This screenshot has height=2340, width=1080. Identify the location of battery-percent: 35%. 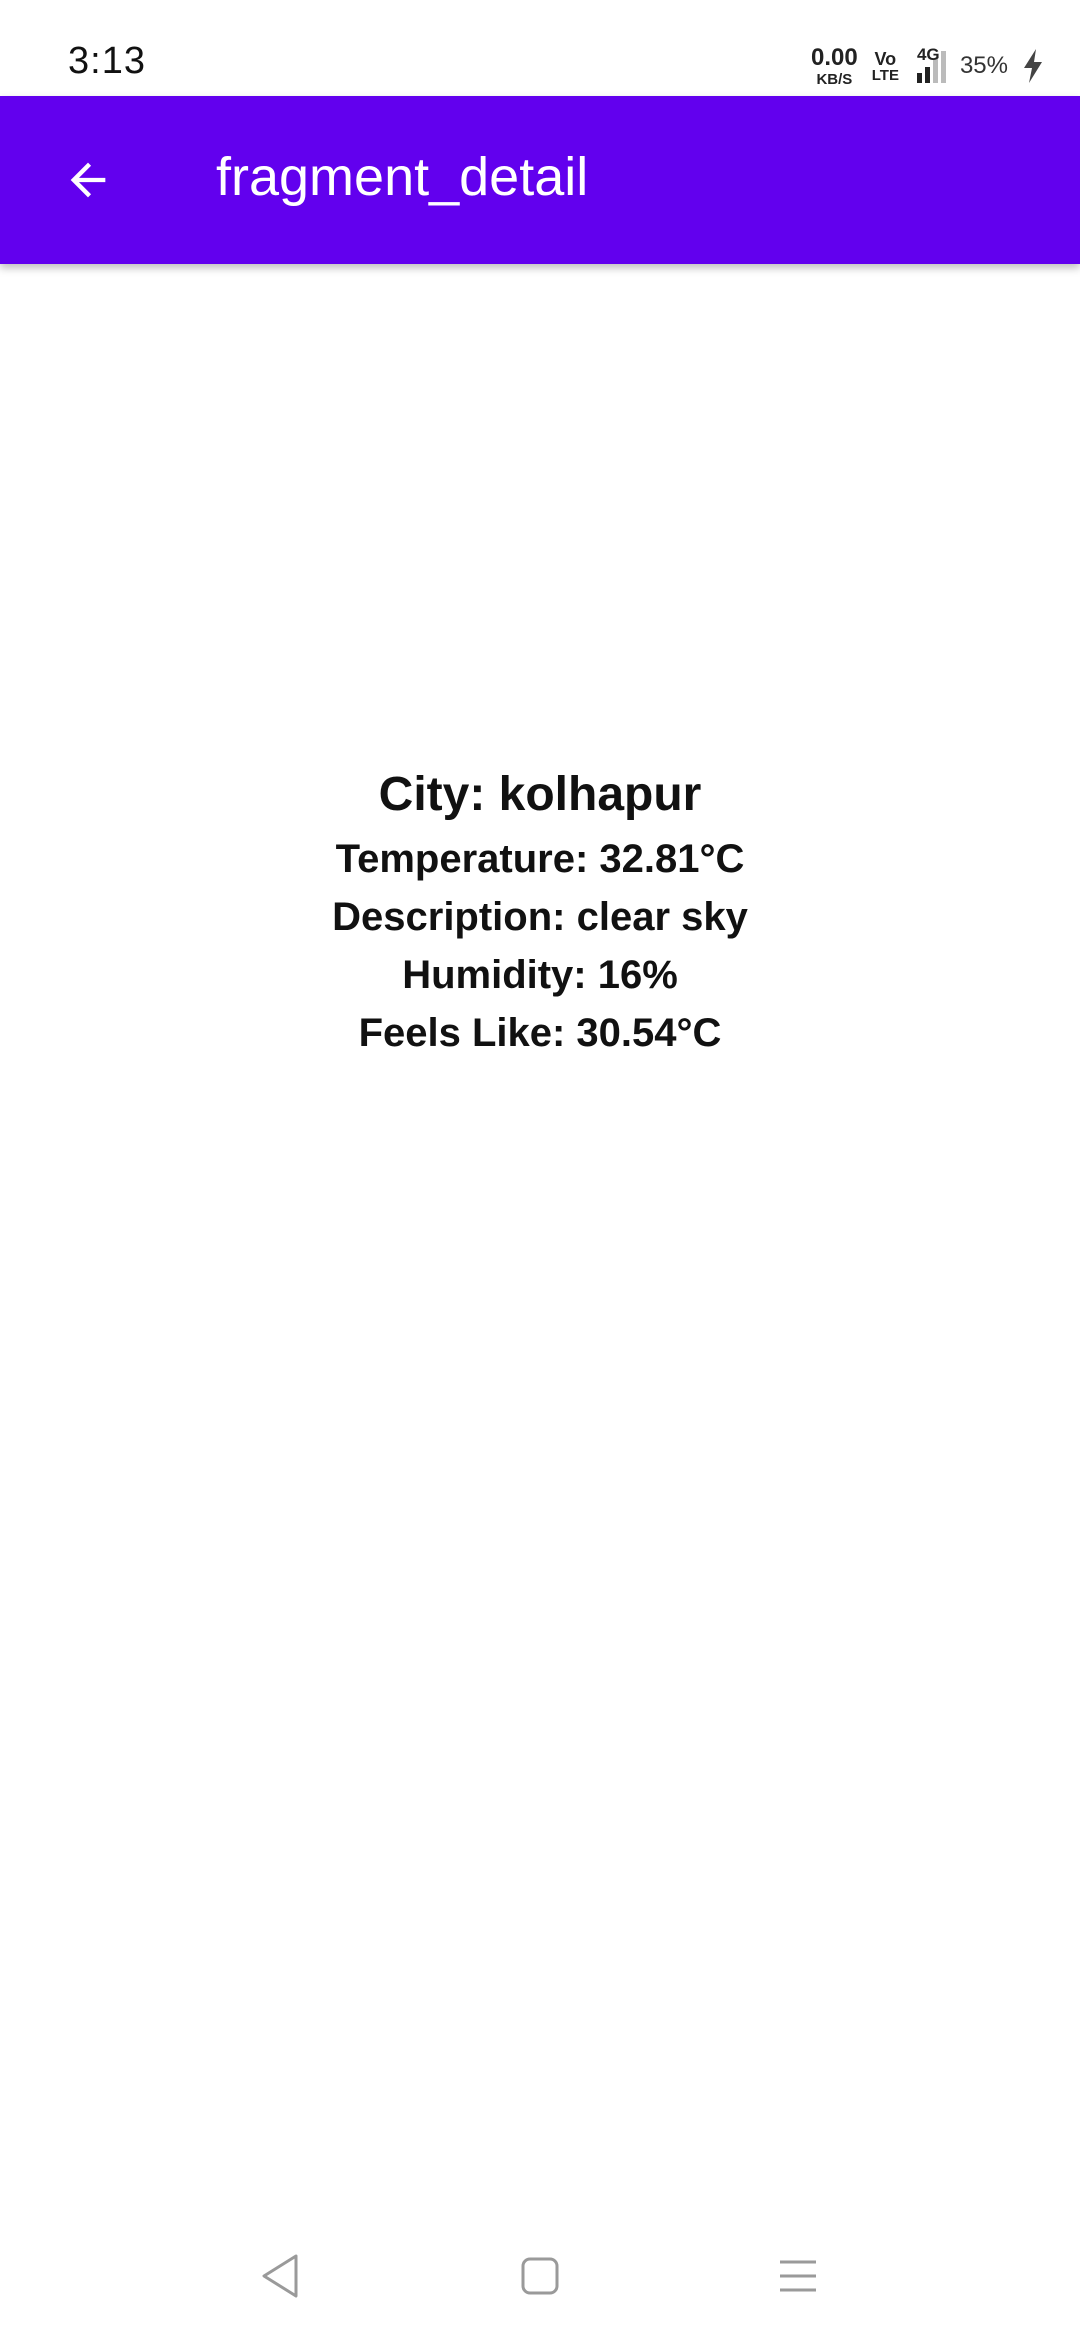
(983, 65).